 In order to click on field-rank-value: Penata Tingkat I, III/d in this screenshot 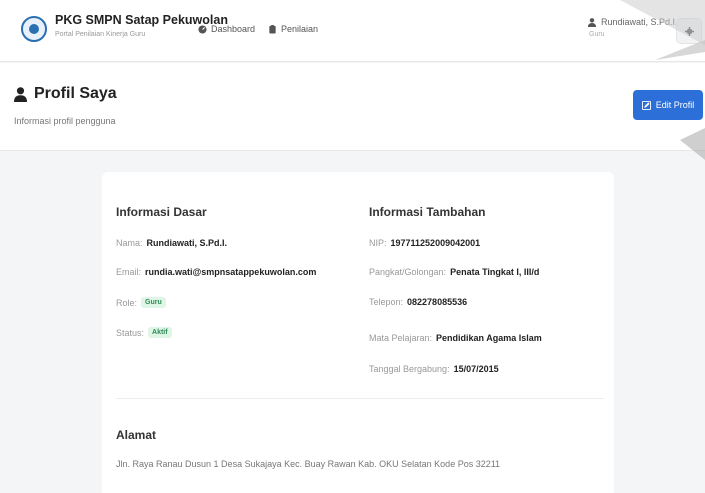, I will do `click(495, 272)`.